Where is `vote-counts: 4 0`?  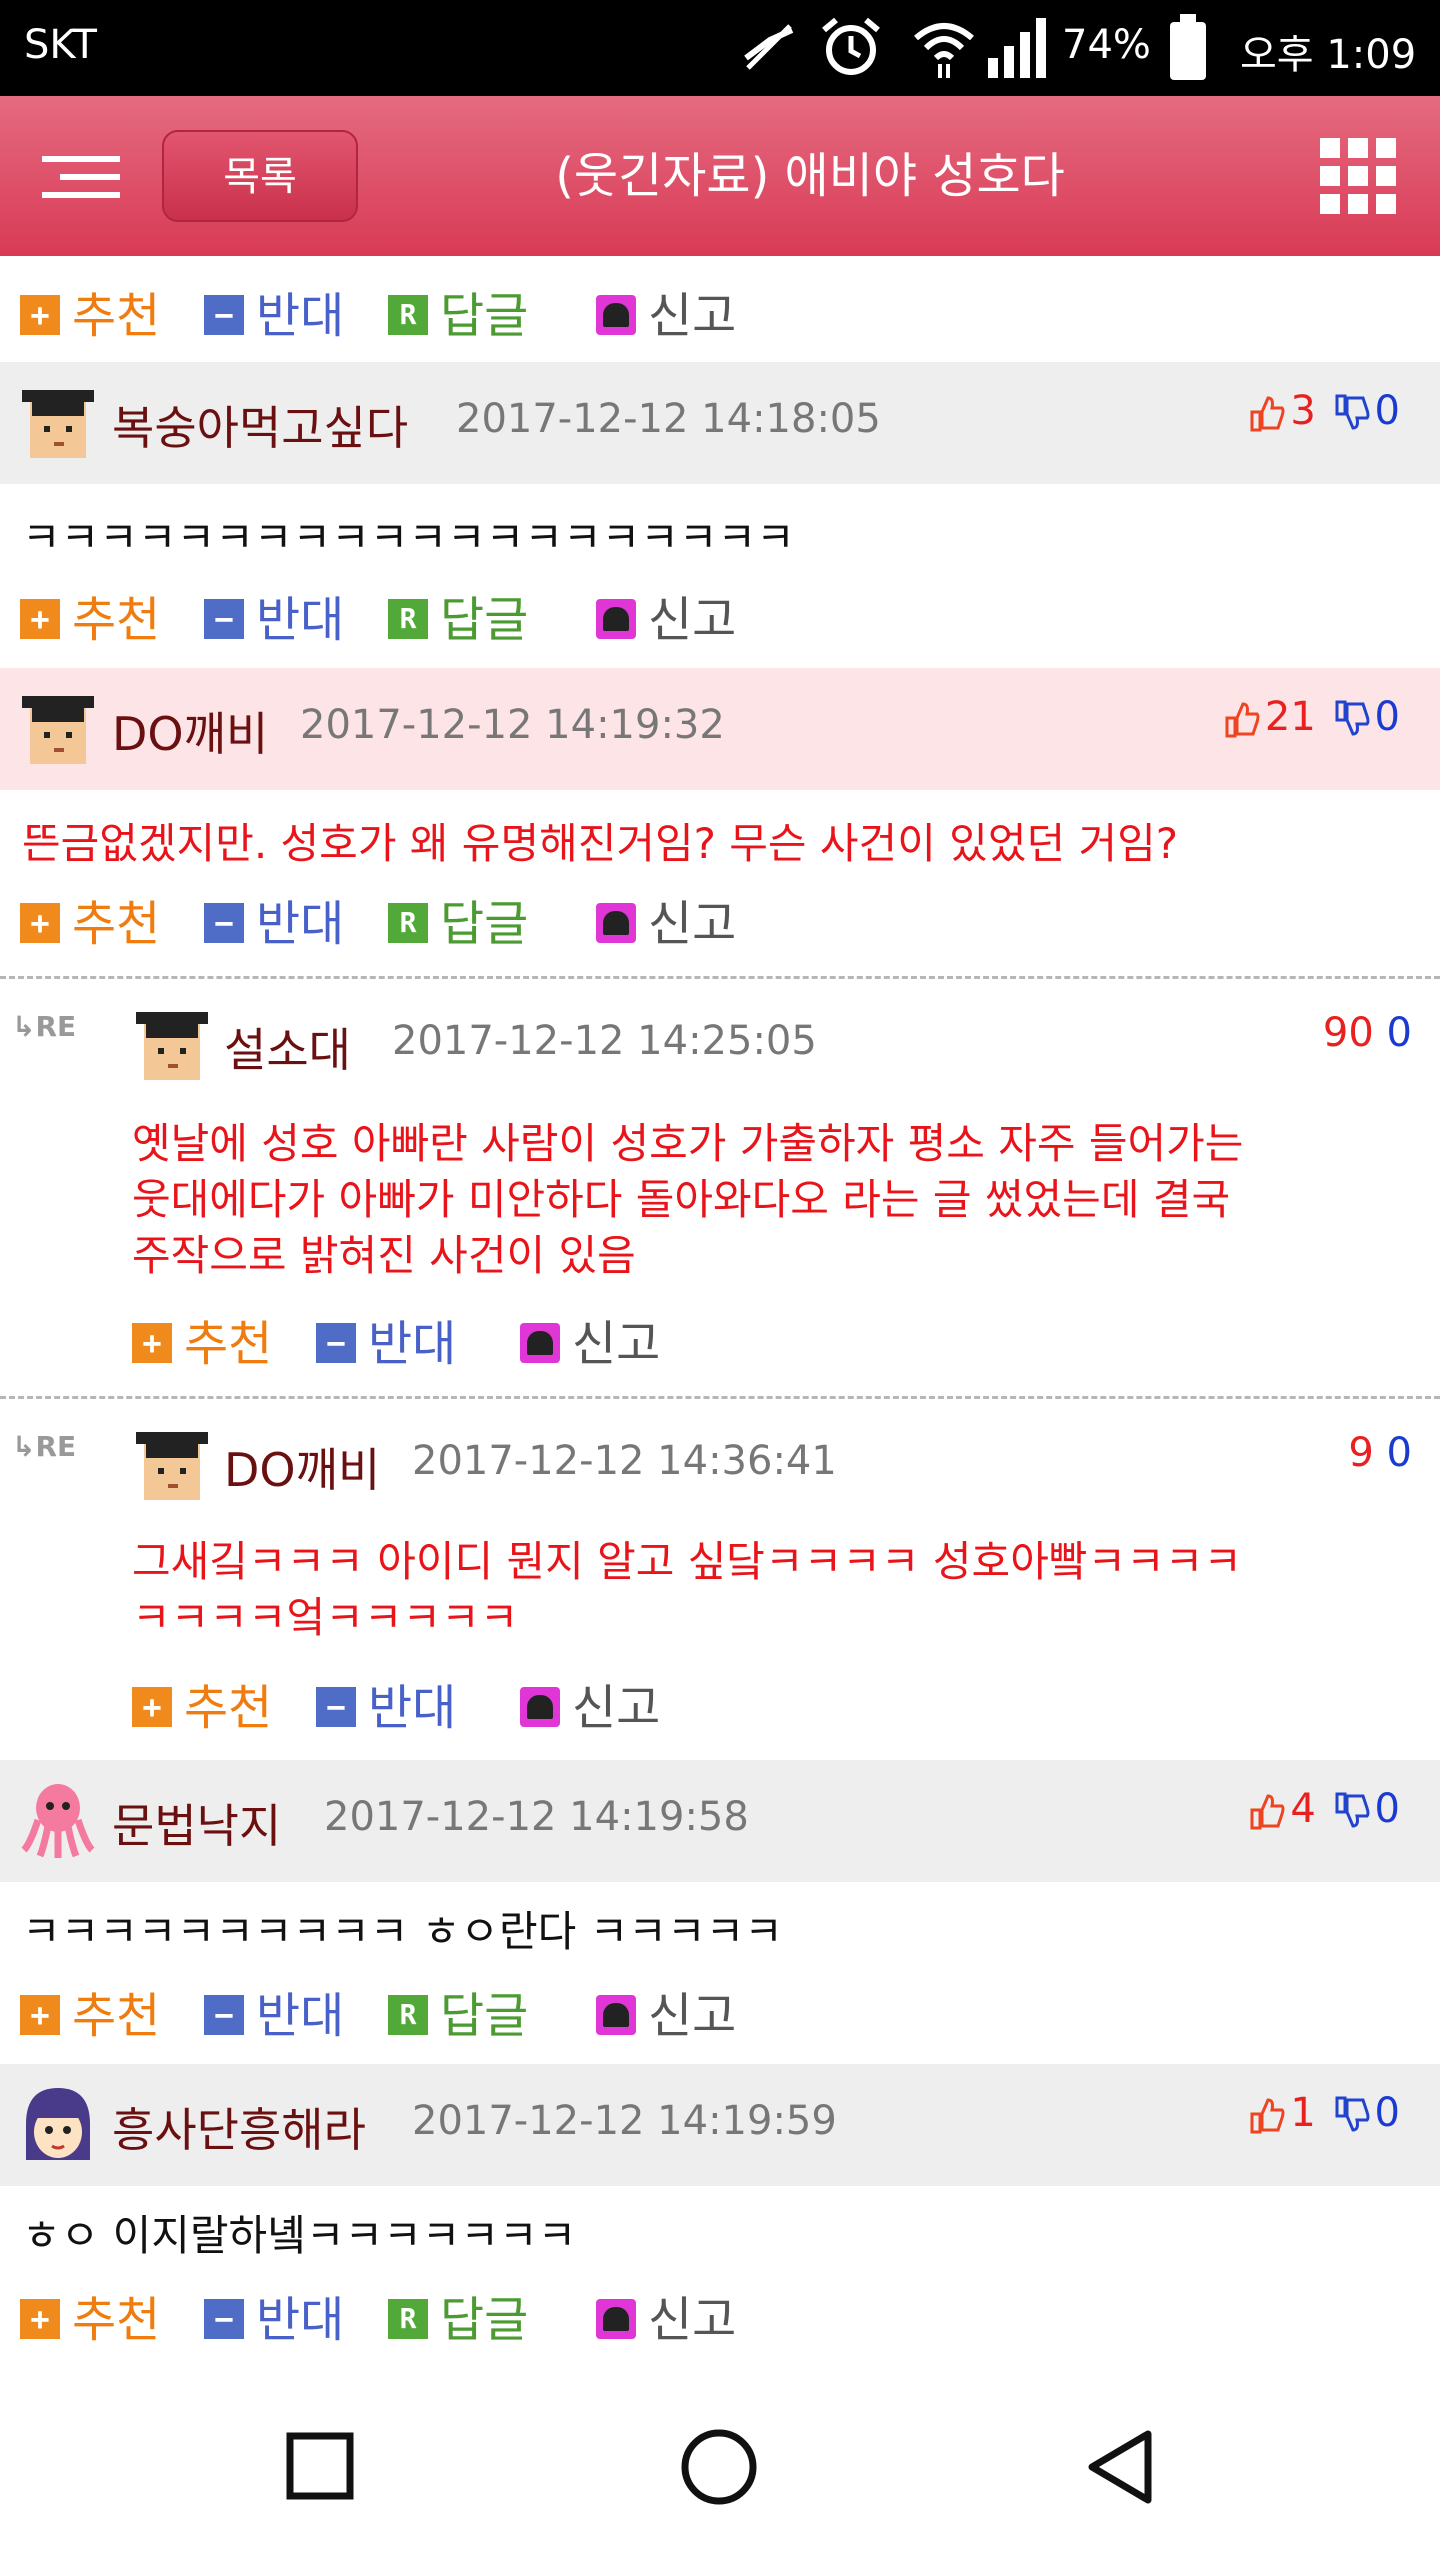
vote-counts: 4 0 is located at coordinates (1322, 1809).